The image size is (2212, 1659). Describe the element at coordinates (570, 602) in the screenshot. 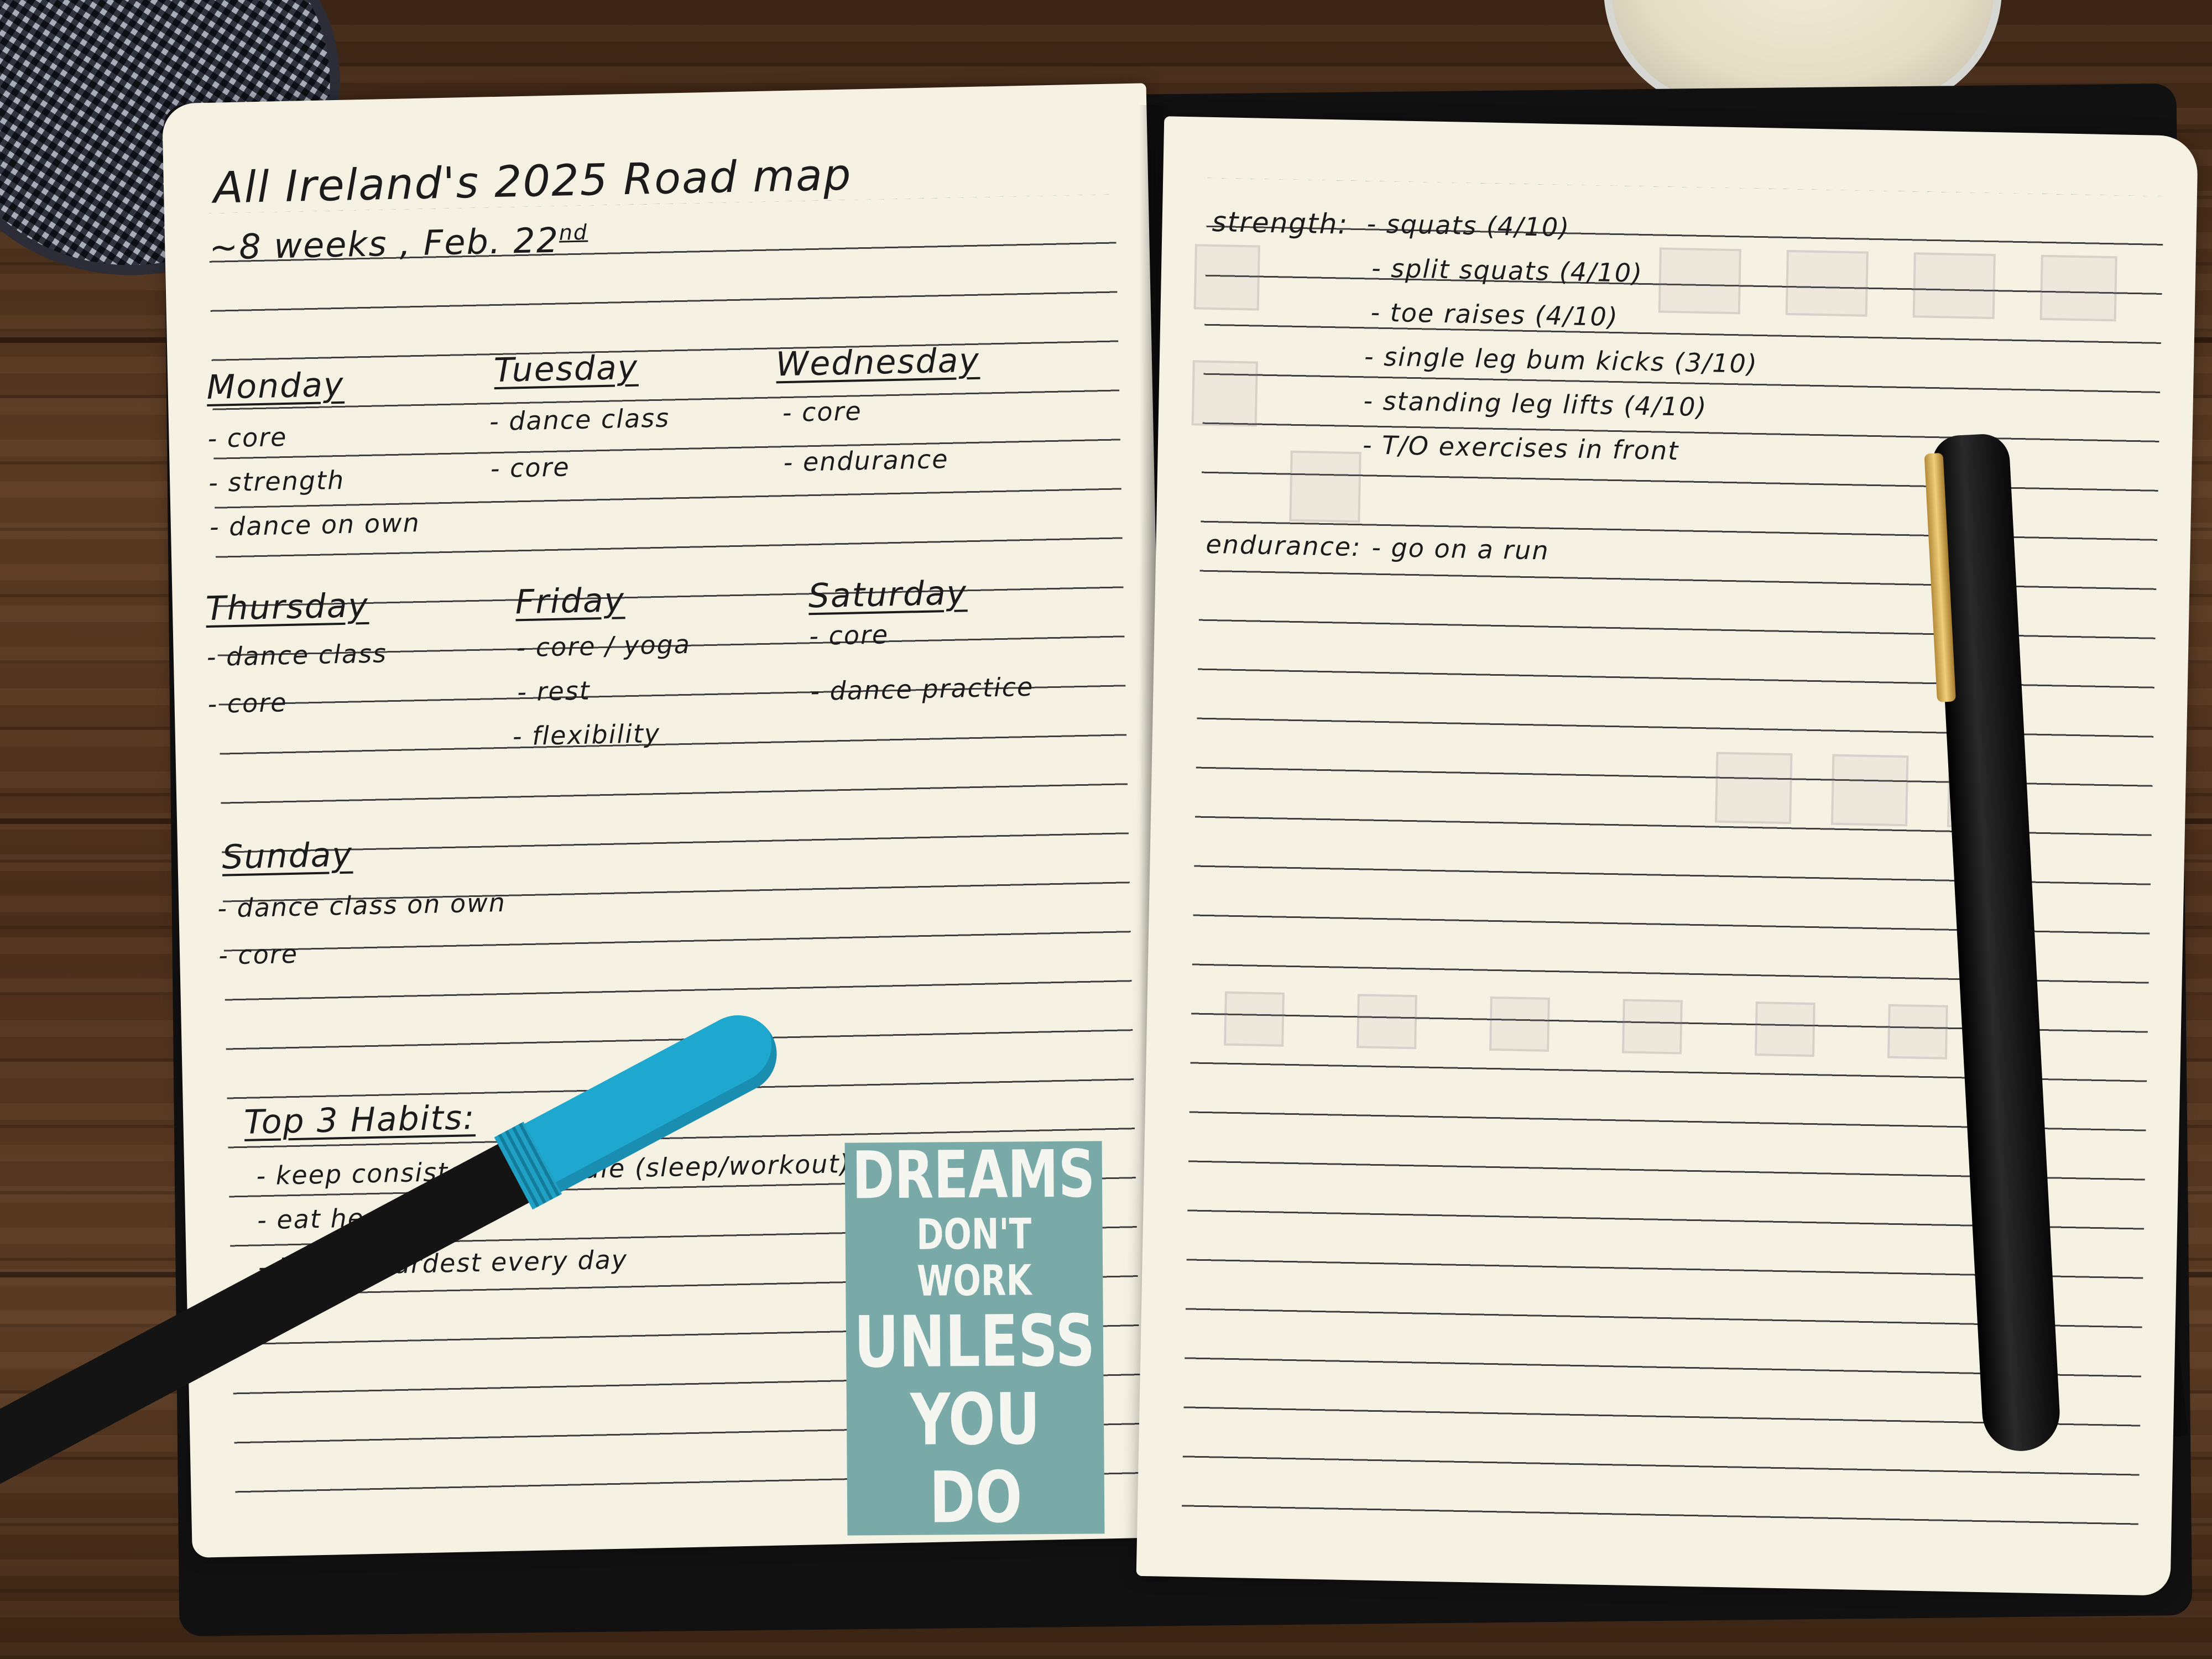

I see `day-heading-friday: Friday` at that location.